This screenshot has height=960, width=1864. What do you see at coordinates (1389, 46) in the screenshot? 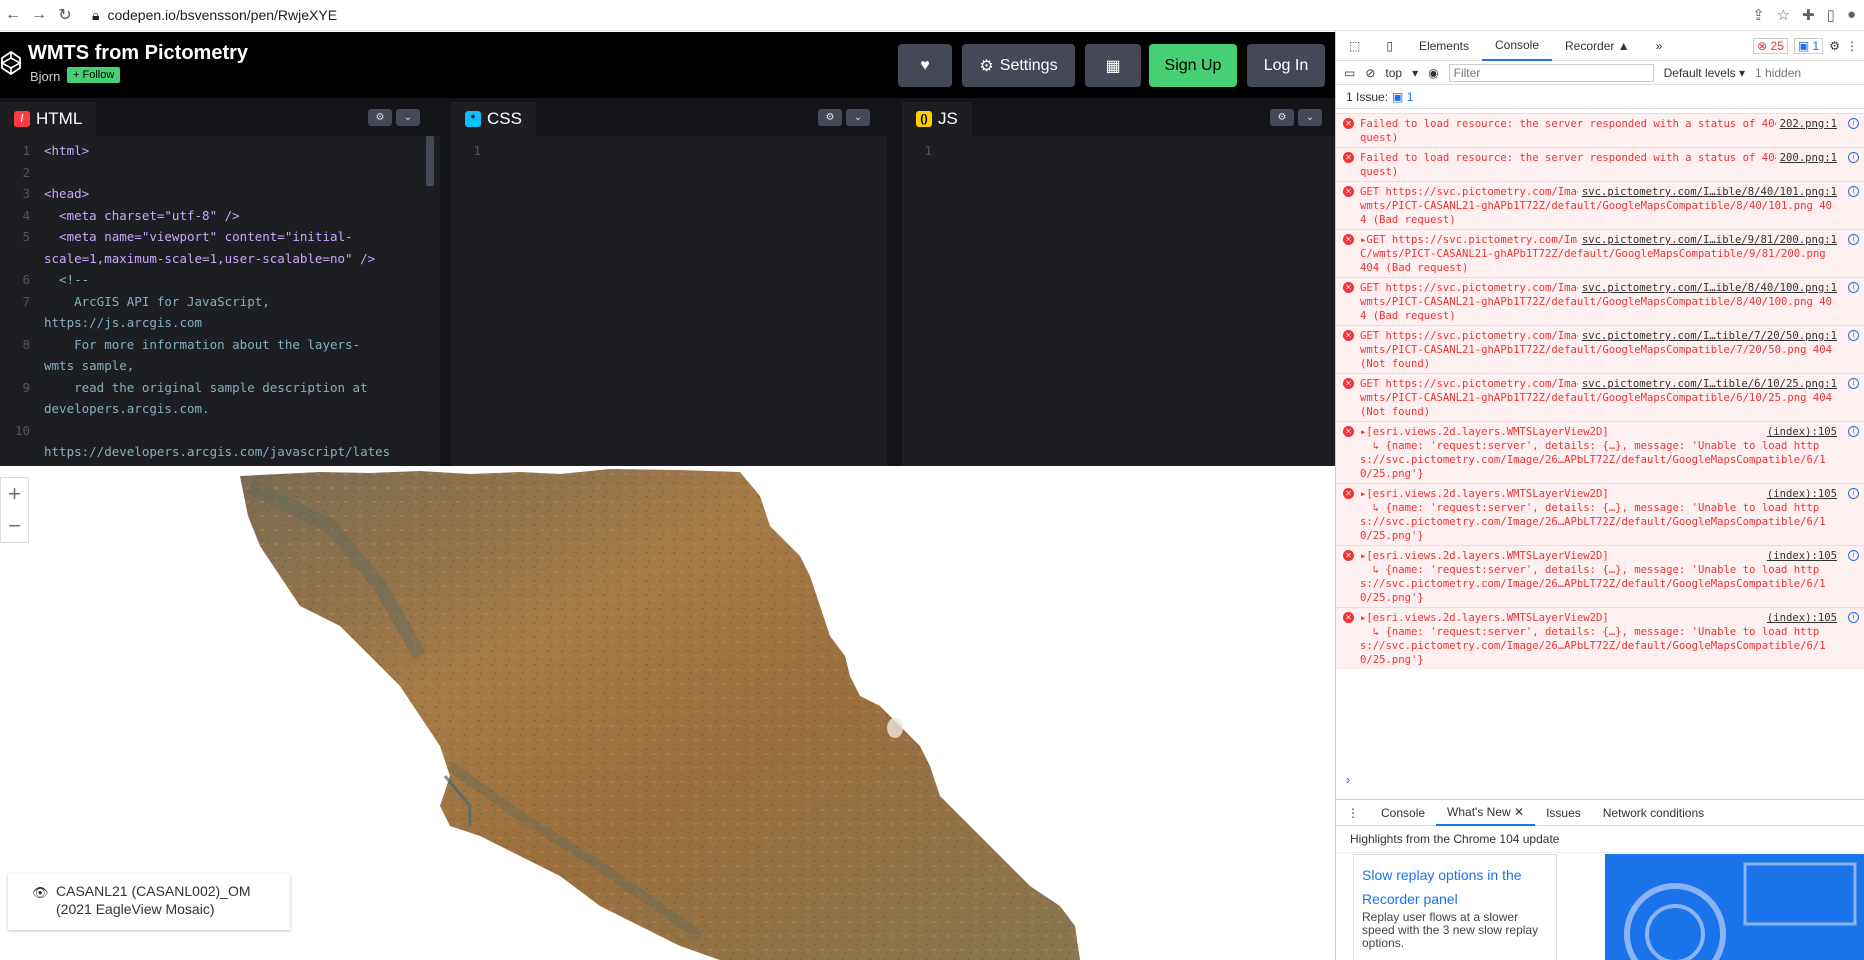
I see `device-toggle-icon: ▯` at bounding box center [1389, 46].